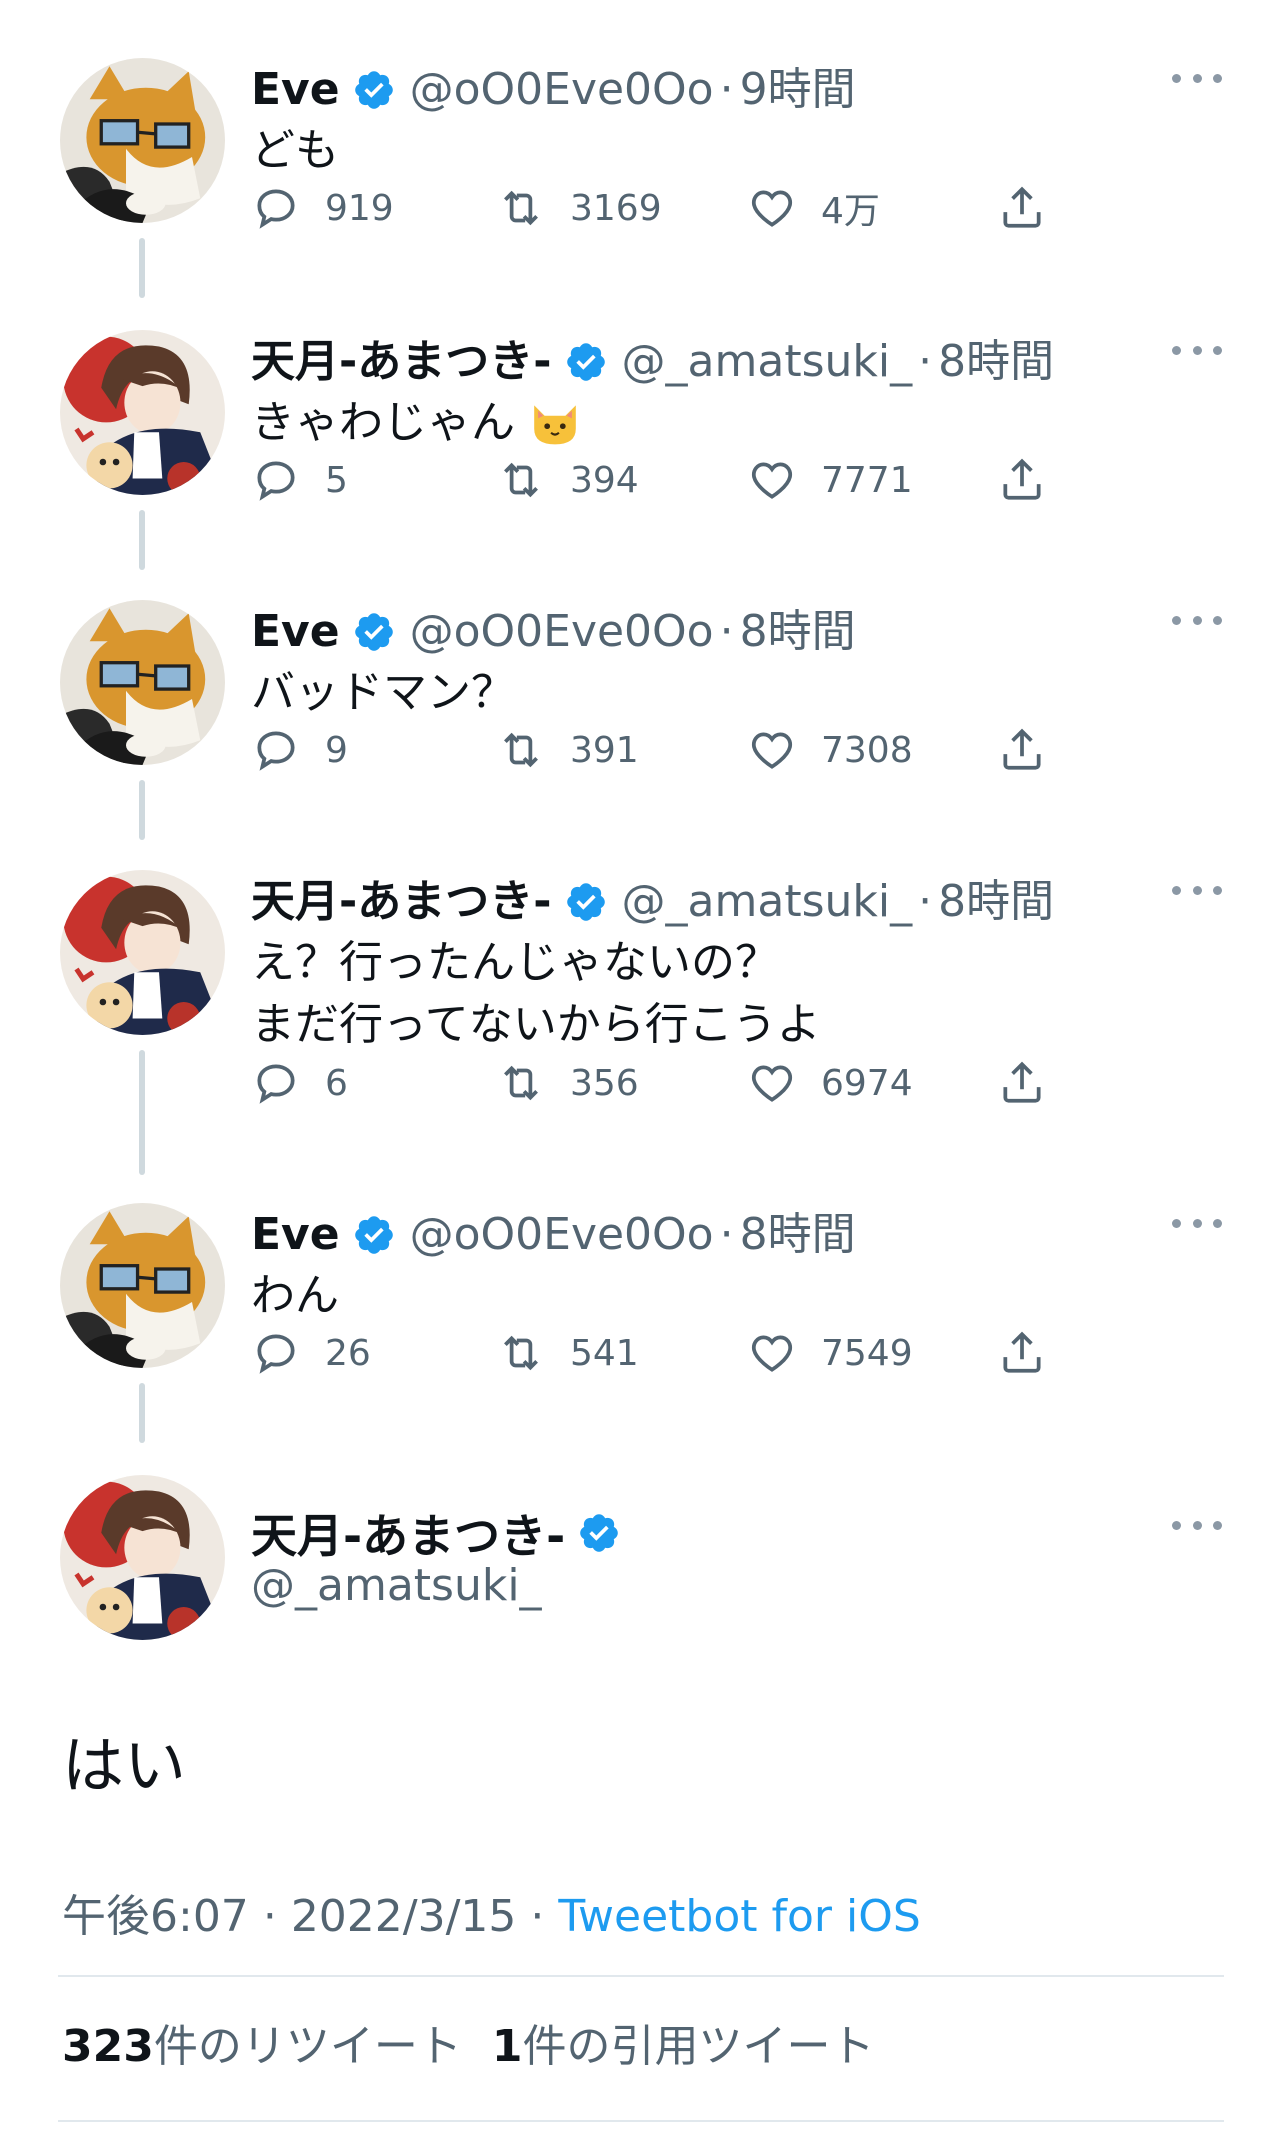 This screenshot has width=1284, height=2131. What do you see at coordinates (262, 2042) in the screenshot?
I see `retweet-stat-link: 323件のリツイート` at bounding box center [262, 2042].